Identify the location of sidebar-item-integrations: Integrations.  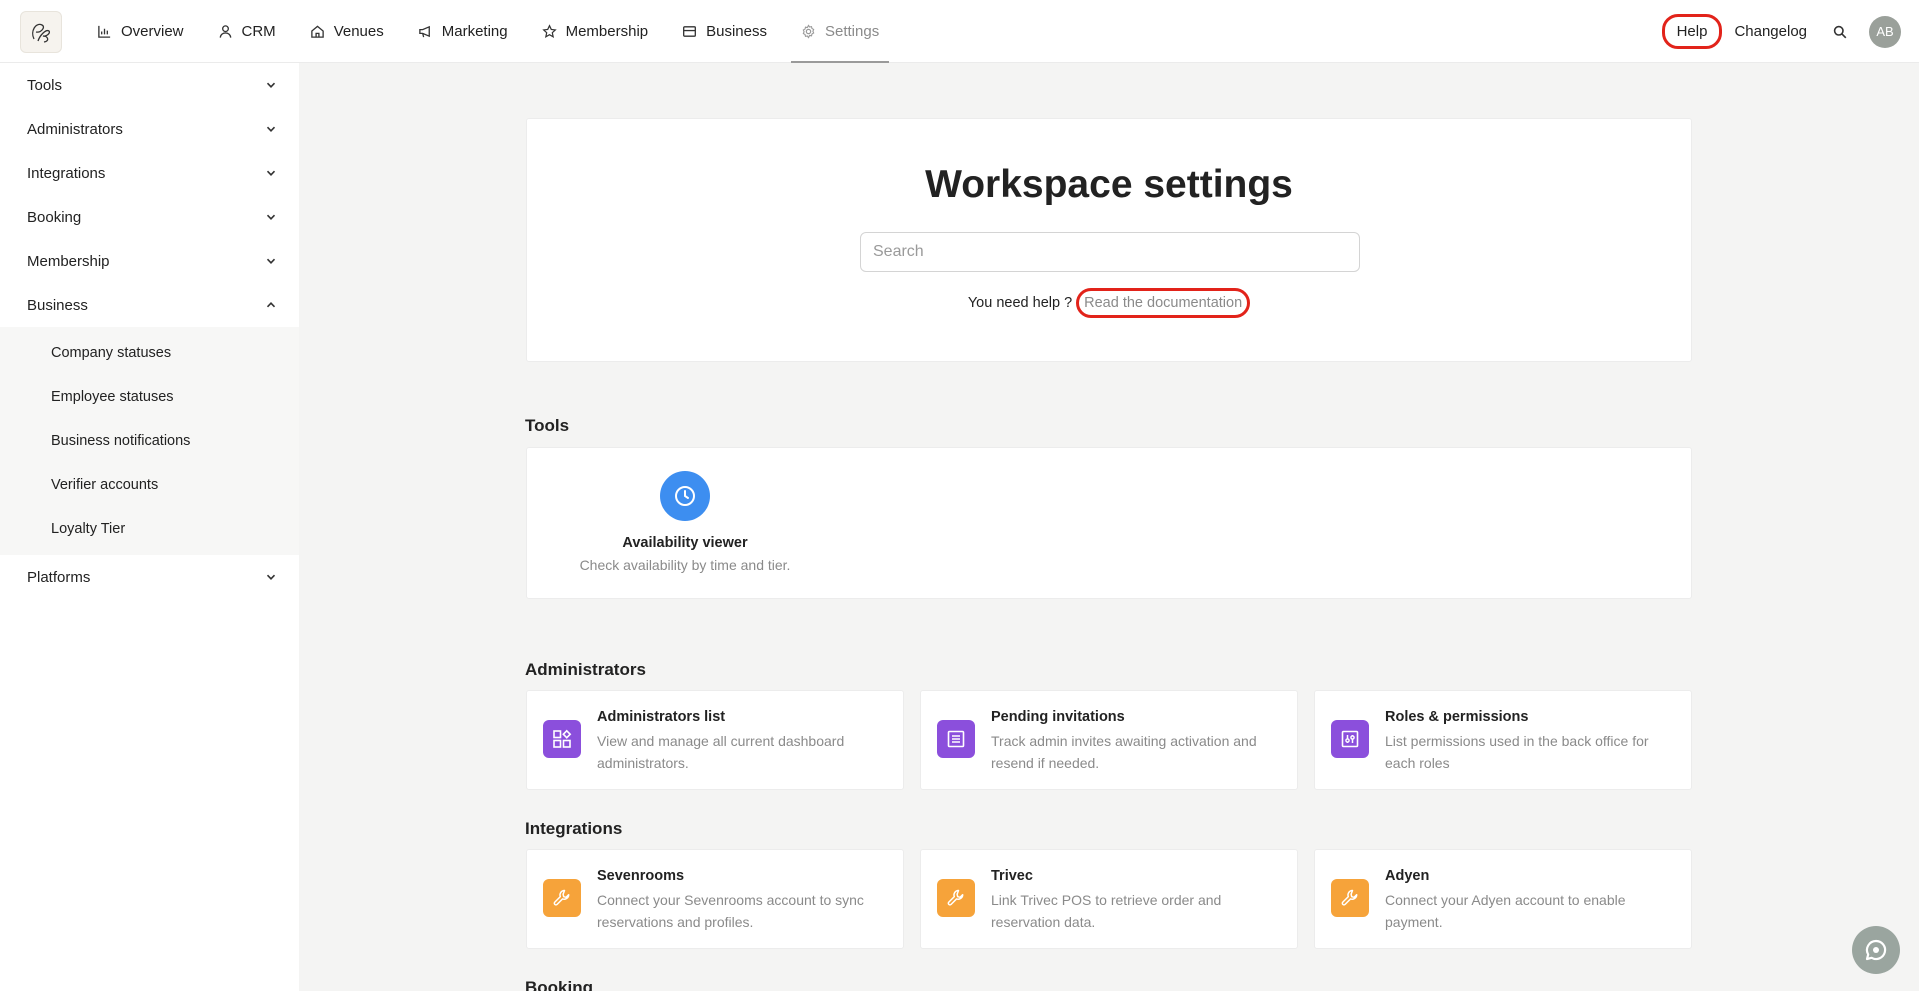
(149, 173).